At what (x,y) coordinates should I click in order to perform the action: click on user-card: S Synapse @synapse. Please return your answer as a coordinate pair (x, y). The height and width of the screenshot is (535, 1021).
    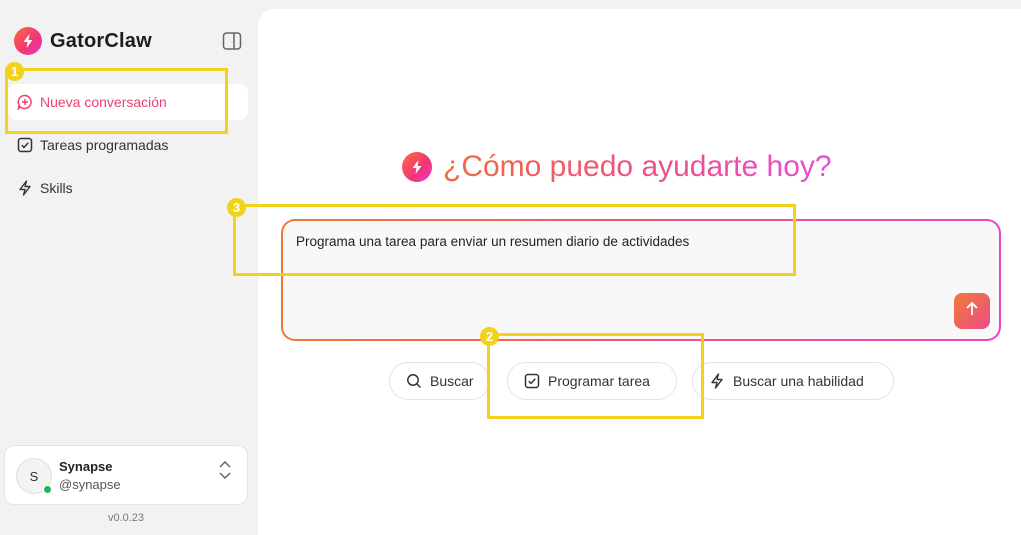
    Looking at the image, I should click on (126, 475).